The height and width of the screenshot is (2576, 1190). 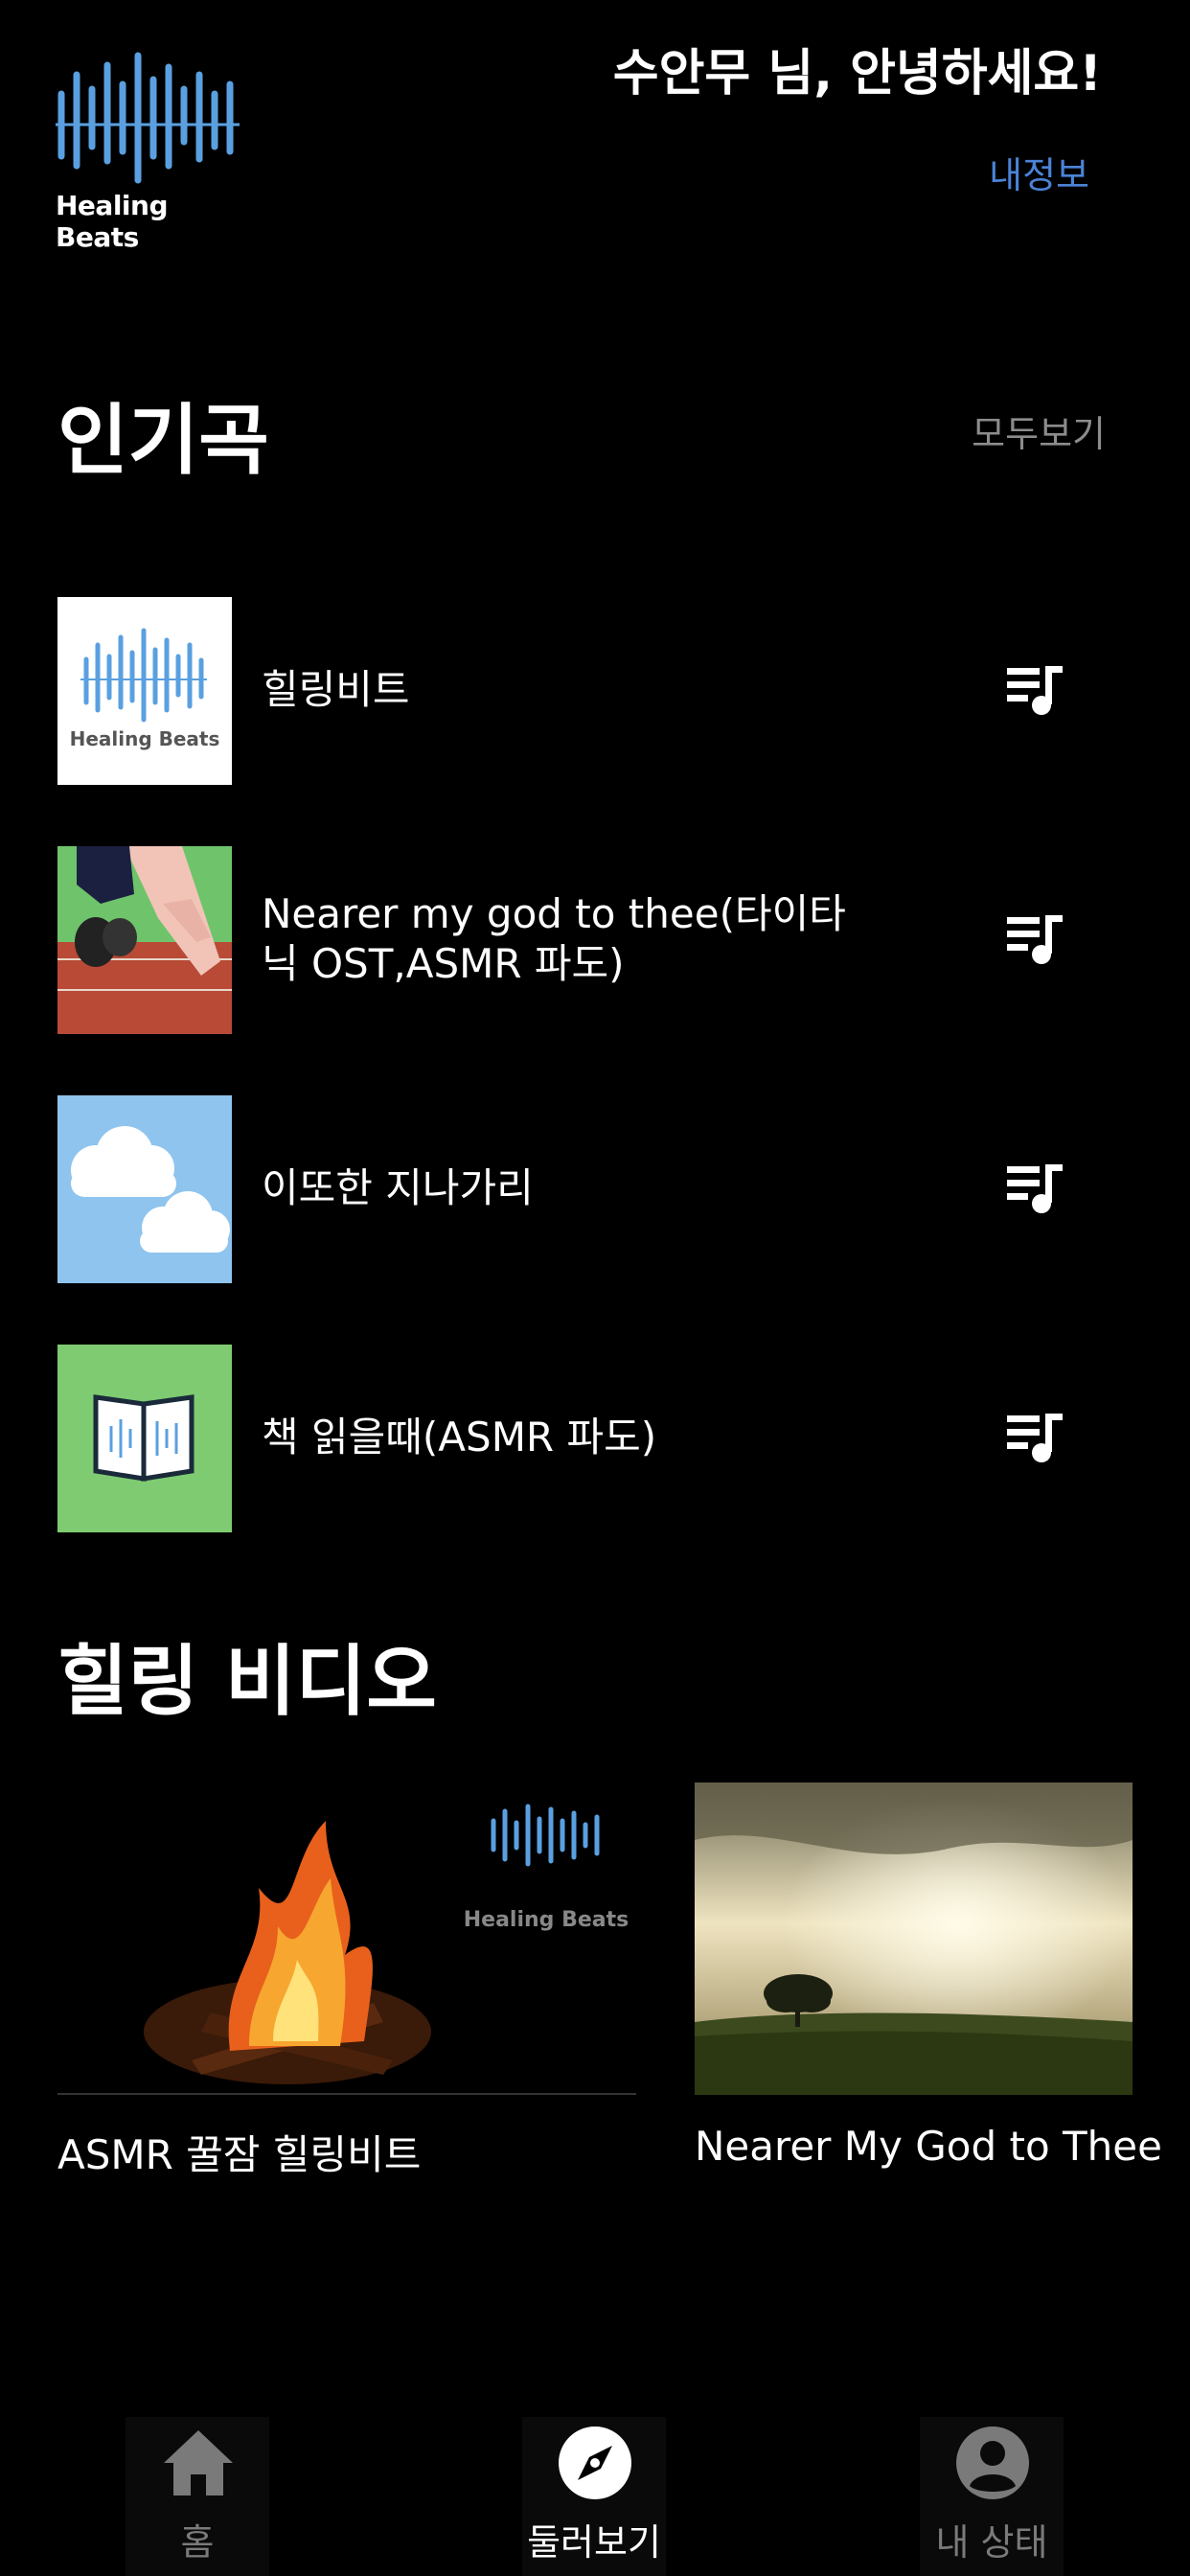 I want to click on video-thumbnail: Healing Beats, so click(x=347, y=1938).